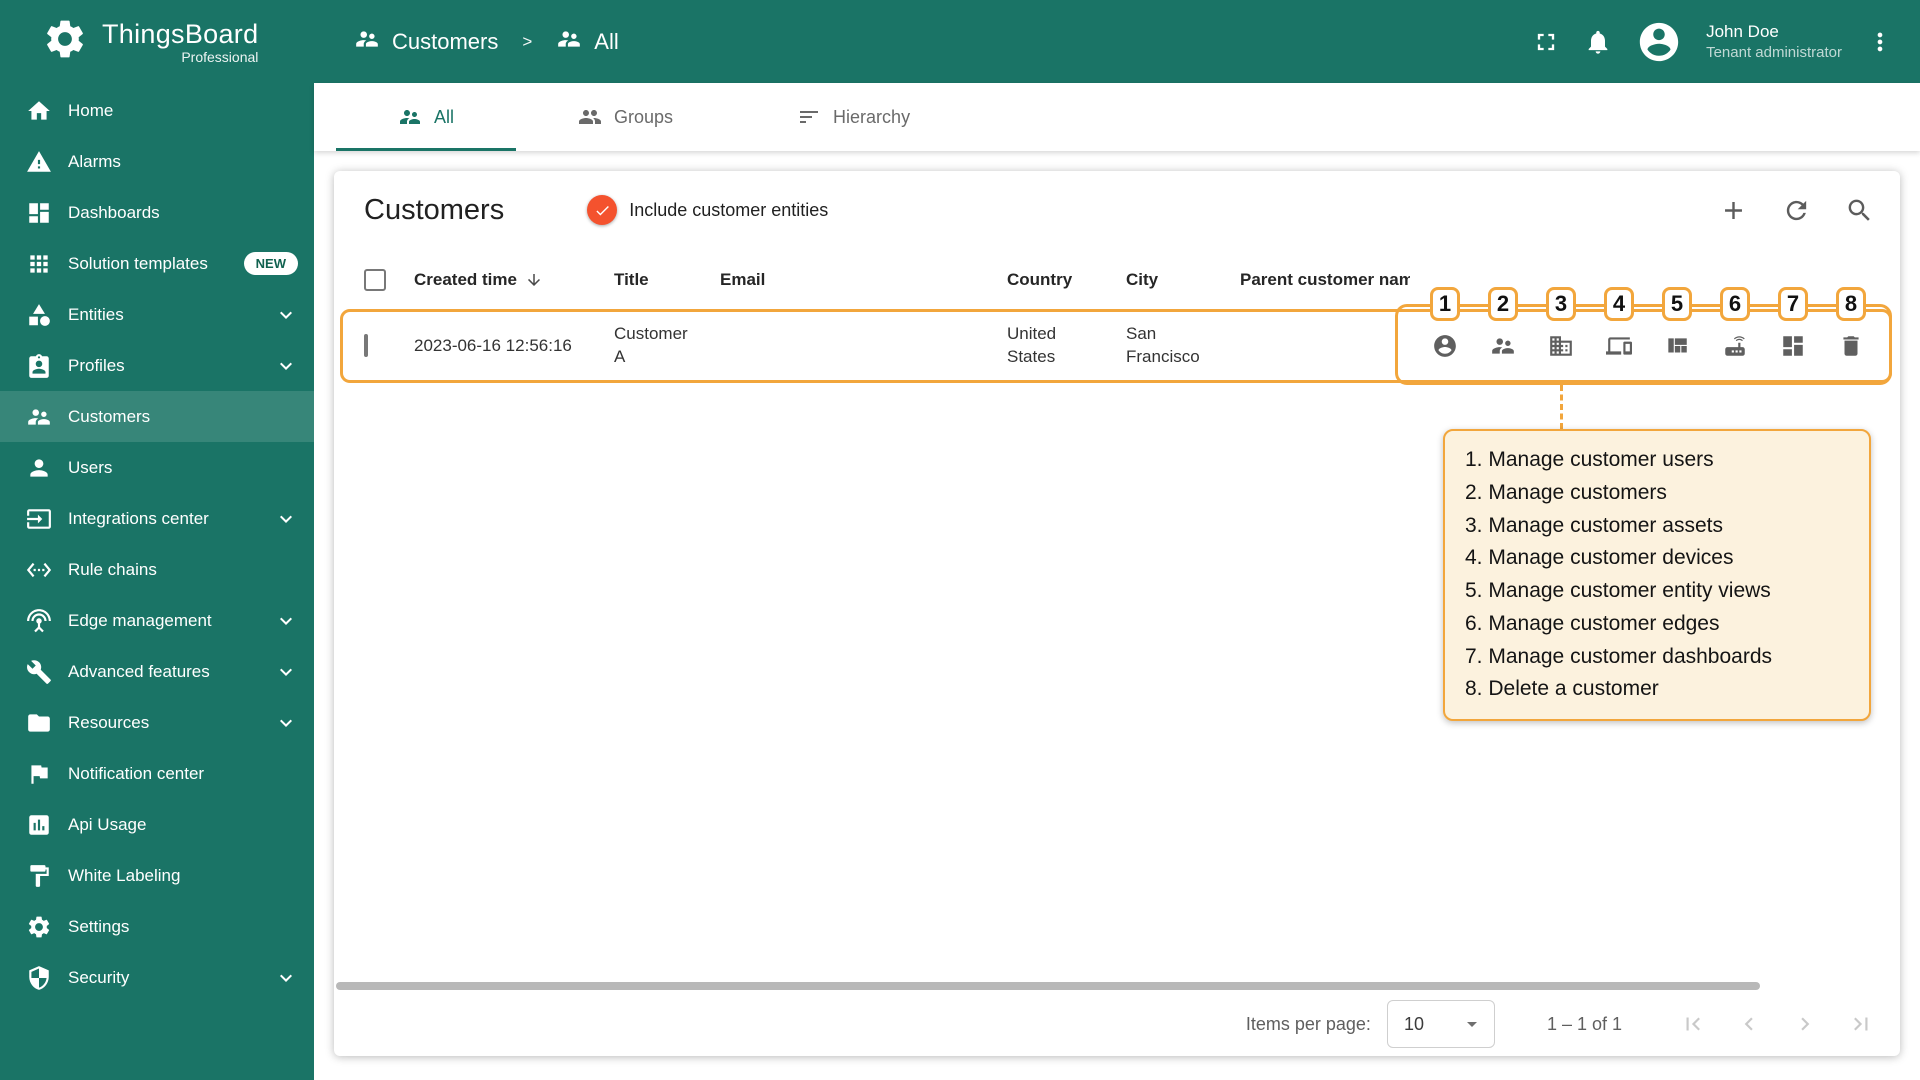 This screenshot has height=1080, width=1920. I want to click on more-vert-icon, so click(1880, 42).